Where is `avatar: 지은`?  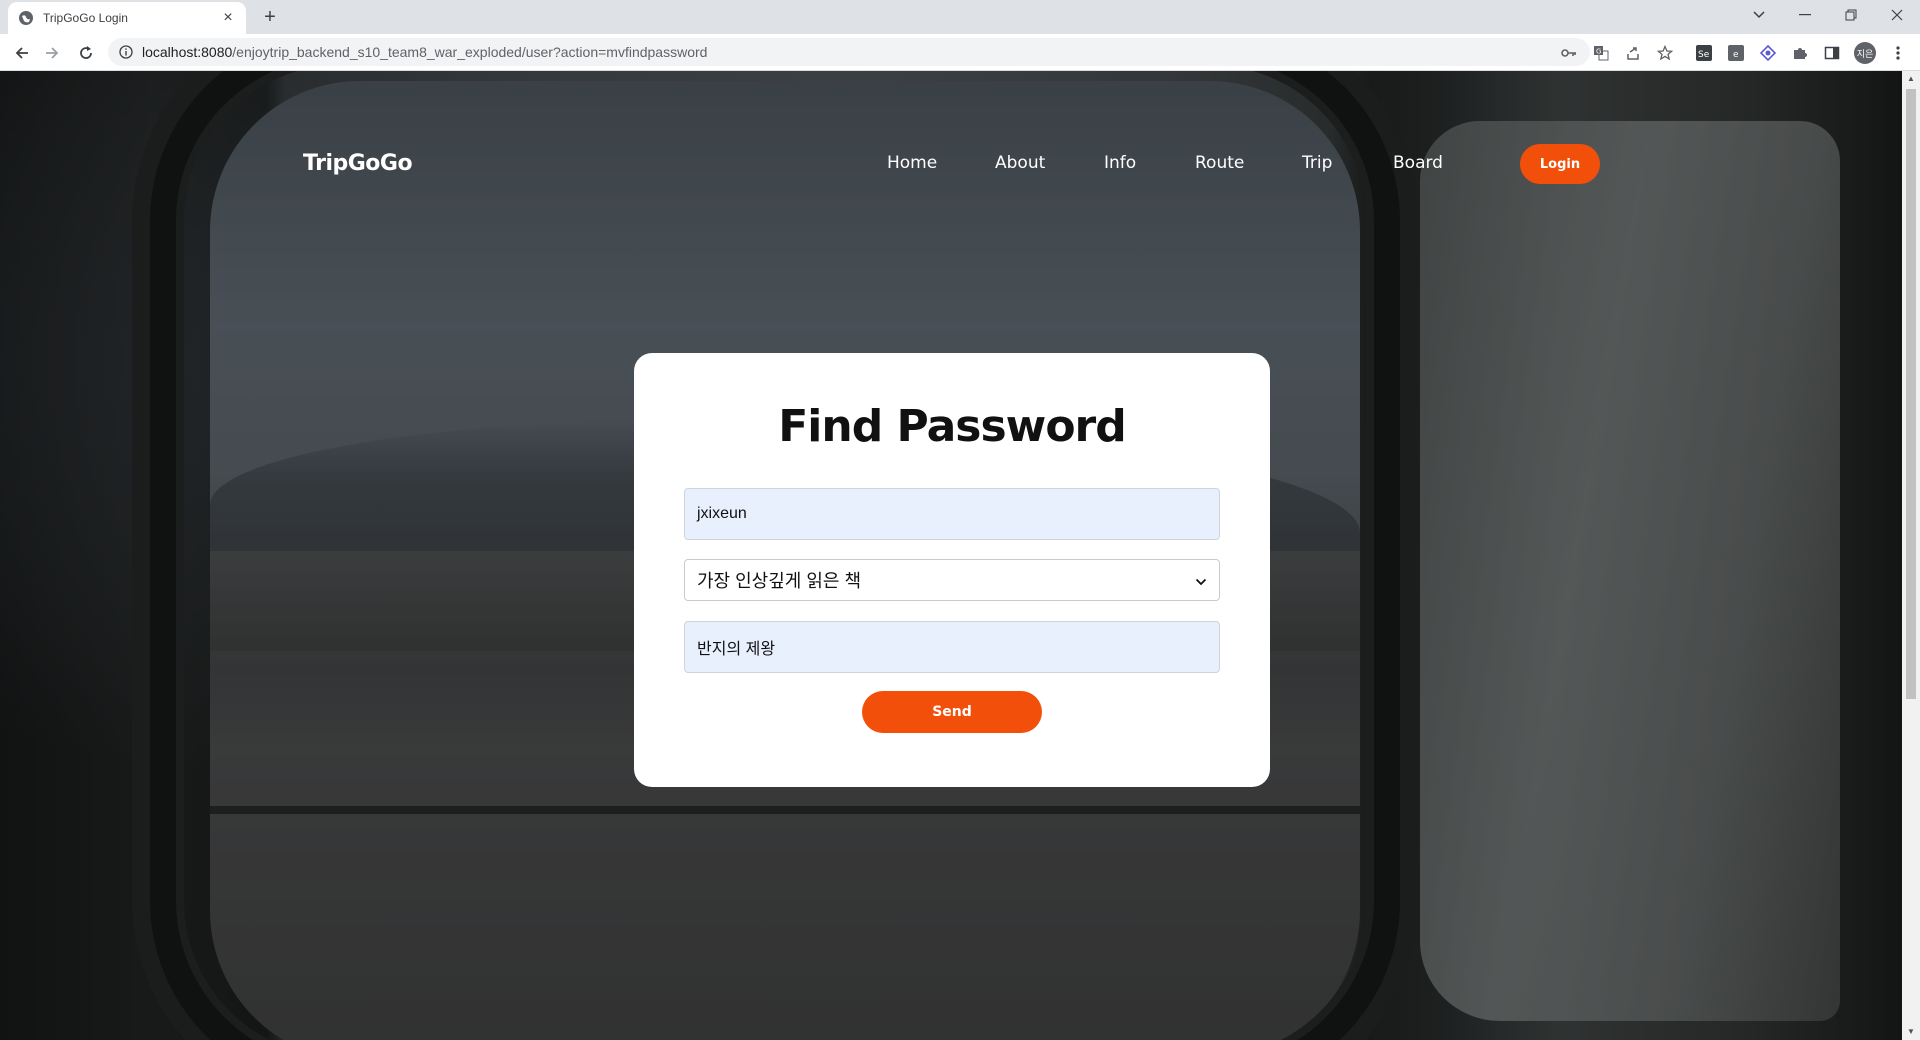
avatar: 지은 is located at coordinates (1865, 53).